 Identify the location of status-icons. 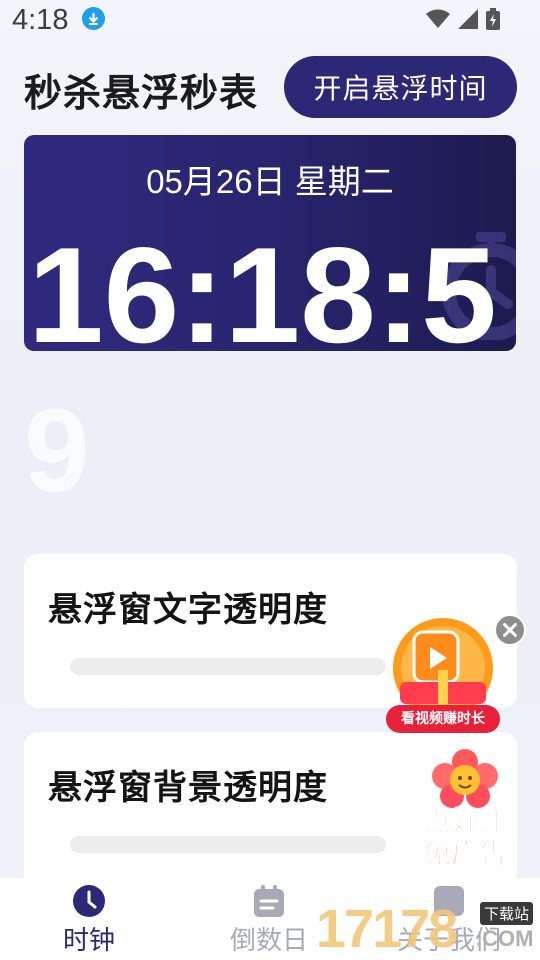
(463, 19).